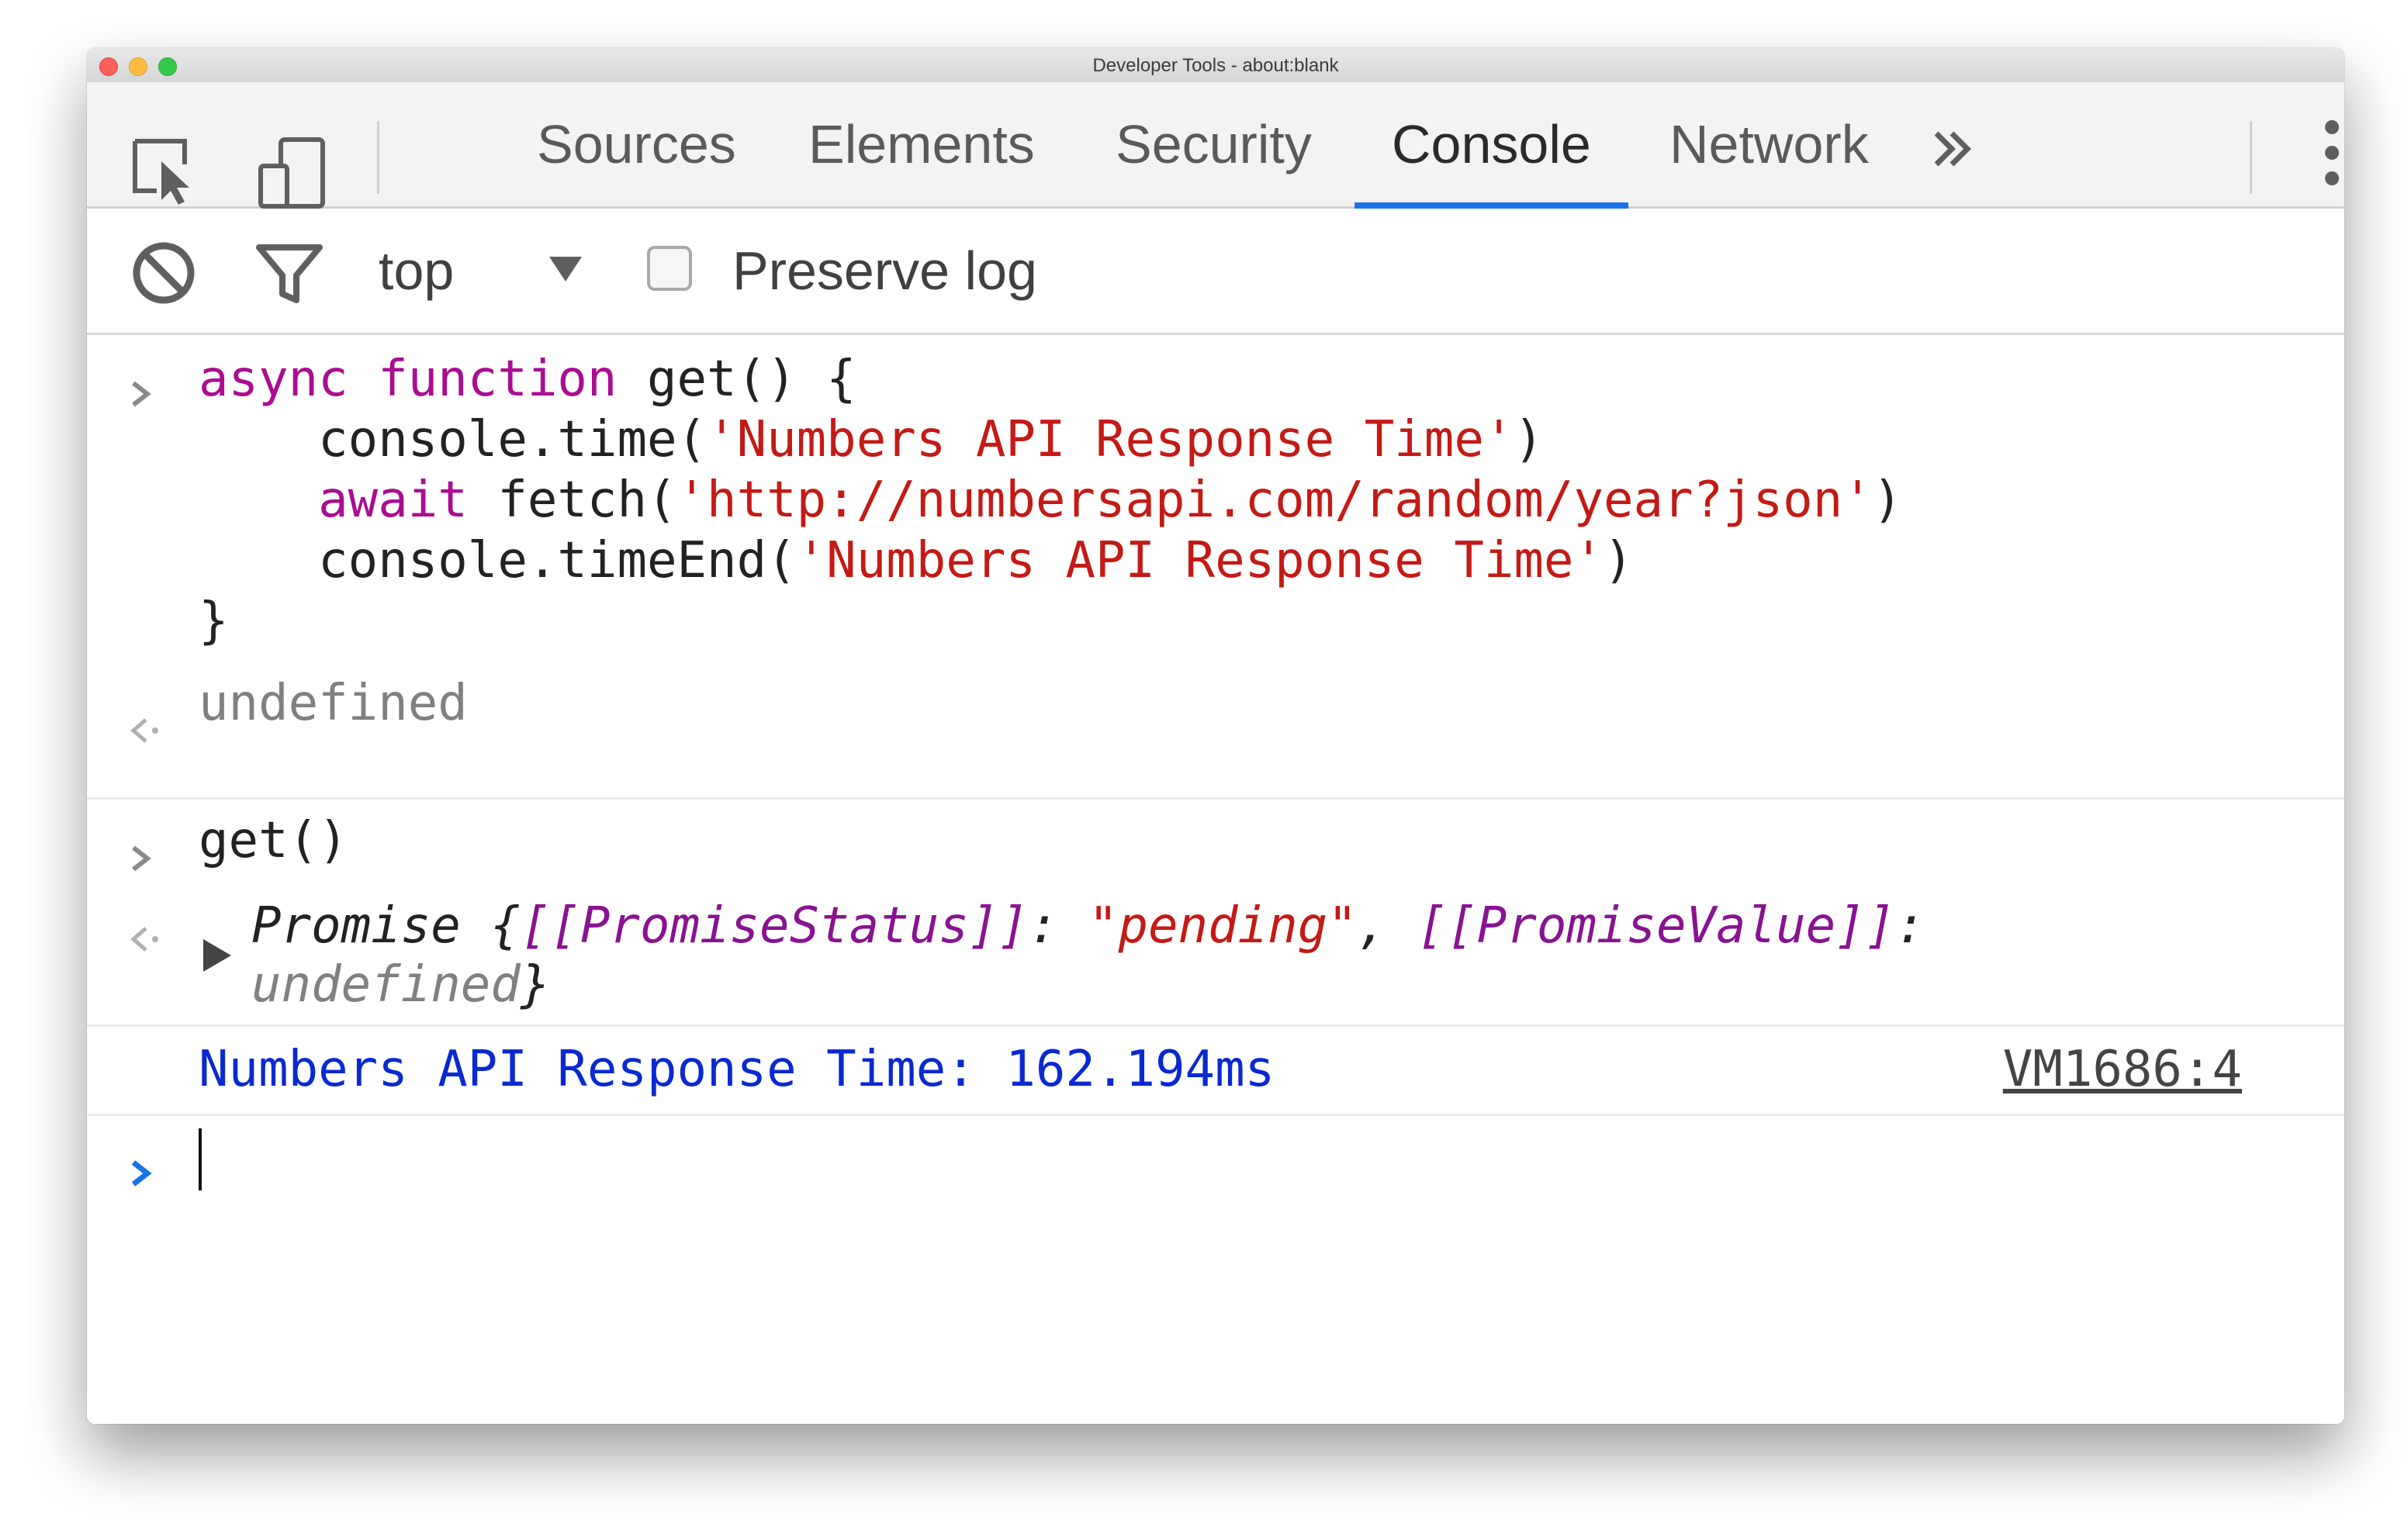  I want to click on title-bar: Developer Tools - about:blank, so click(1215, 65).